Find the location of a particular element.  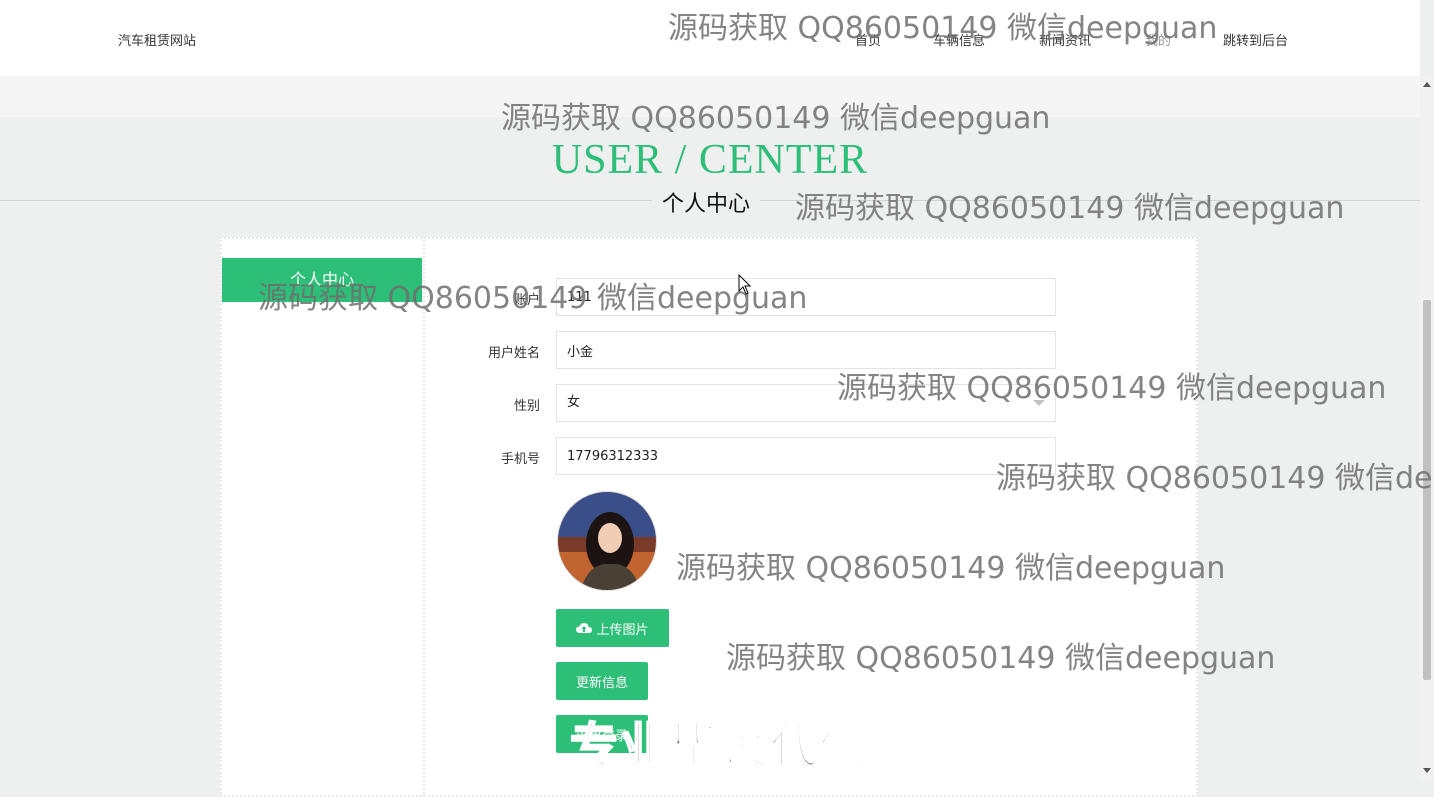

gender-label: 性别 is located at coordinates (526, 406).